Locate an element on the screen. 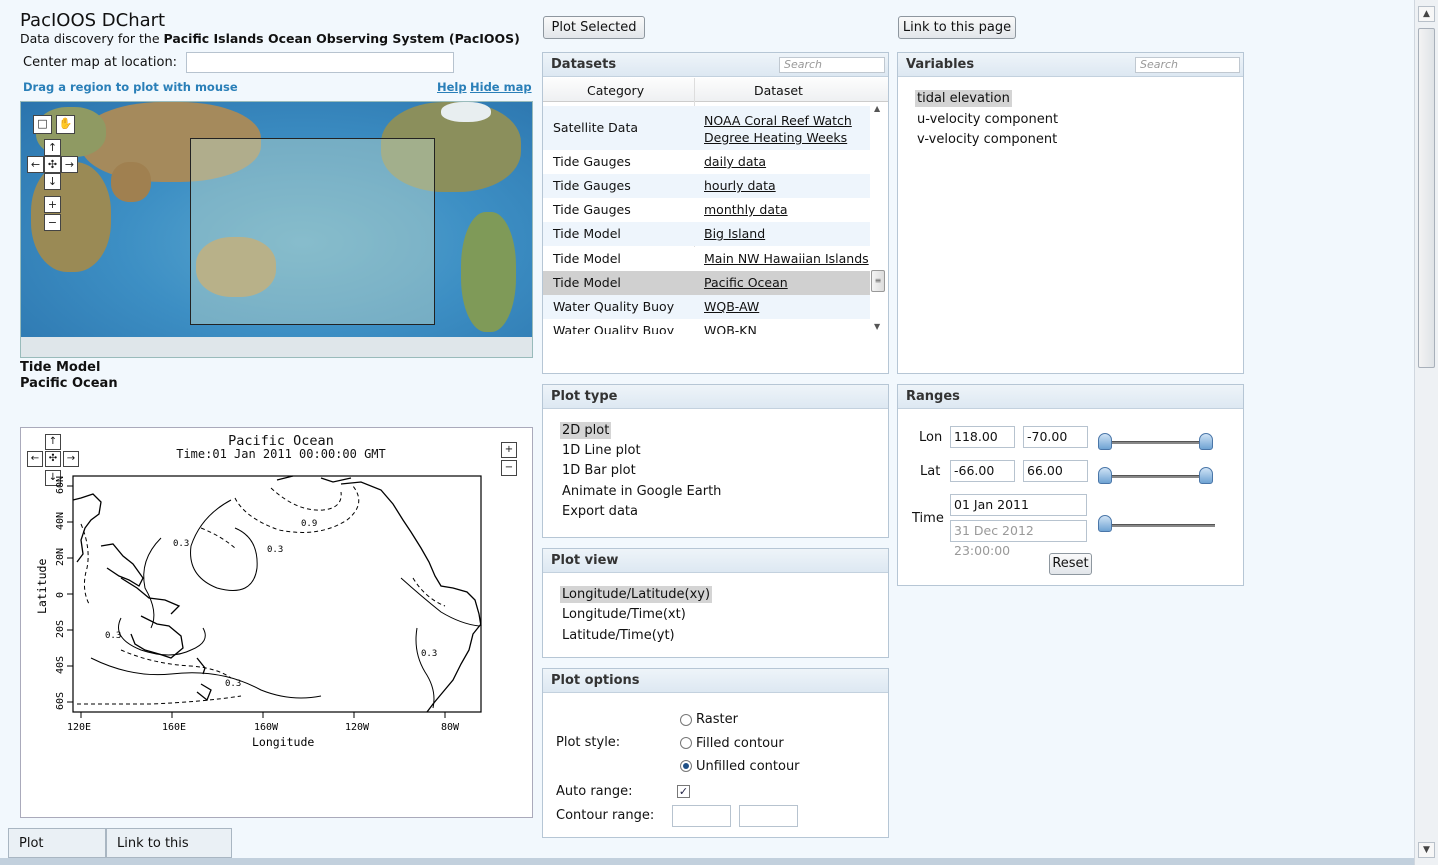  plot-type-item: 1D Line plot is located at coordinates (601, 450).